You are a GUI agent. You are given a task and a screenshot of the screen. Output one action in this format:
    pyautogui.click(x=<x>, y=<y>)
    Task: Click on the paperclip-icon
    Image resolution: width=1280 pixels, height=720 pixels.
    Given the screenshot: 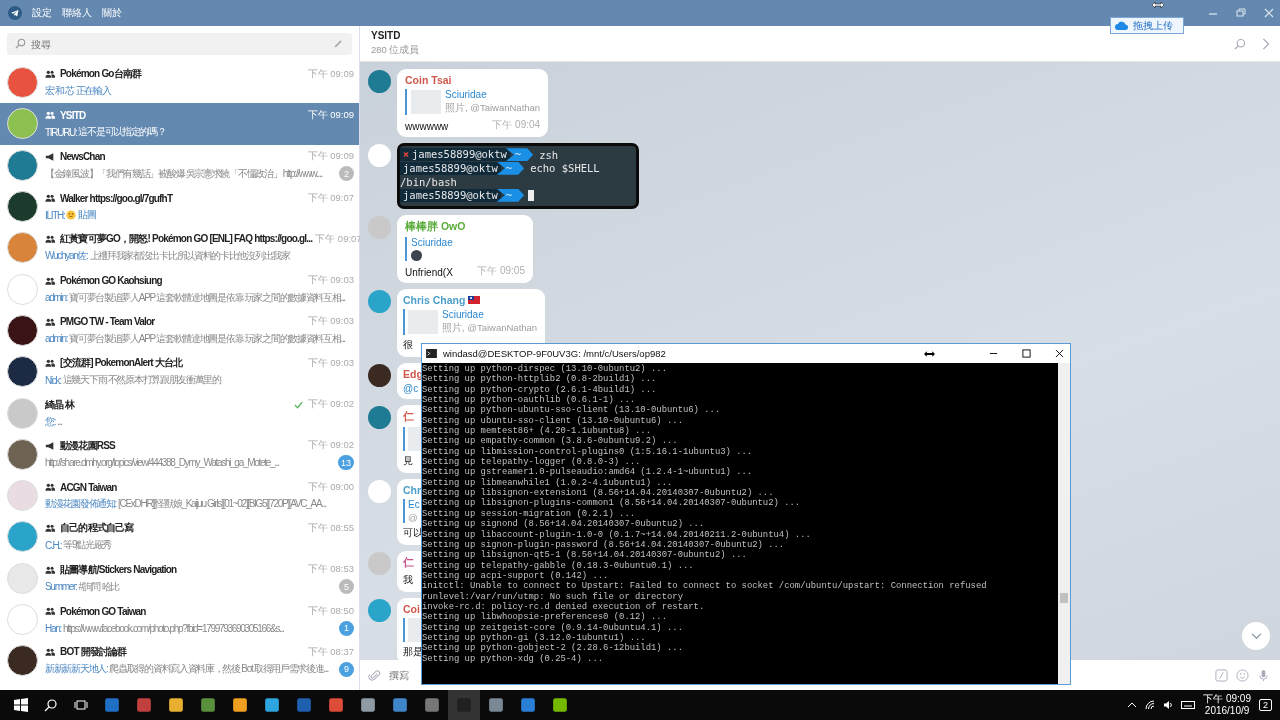 What is the action you would take?
    pyautogui.click(x=374, y=675)
    